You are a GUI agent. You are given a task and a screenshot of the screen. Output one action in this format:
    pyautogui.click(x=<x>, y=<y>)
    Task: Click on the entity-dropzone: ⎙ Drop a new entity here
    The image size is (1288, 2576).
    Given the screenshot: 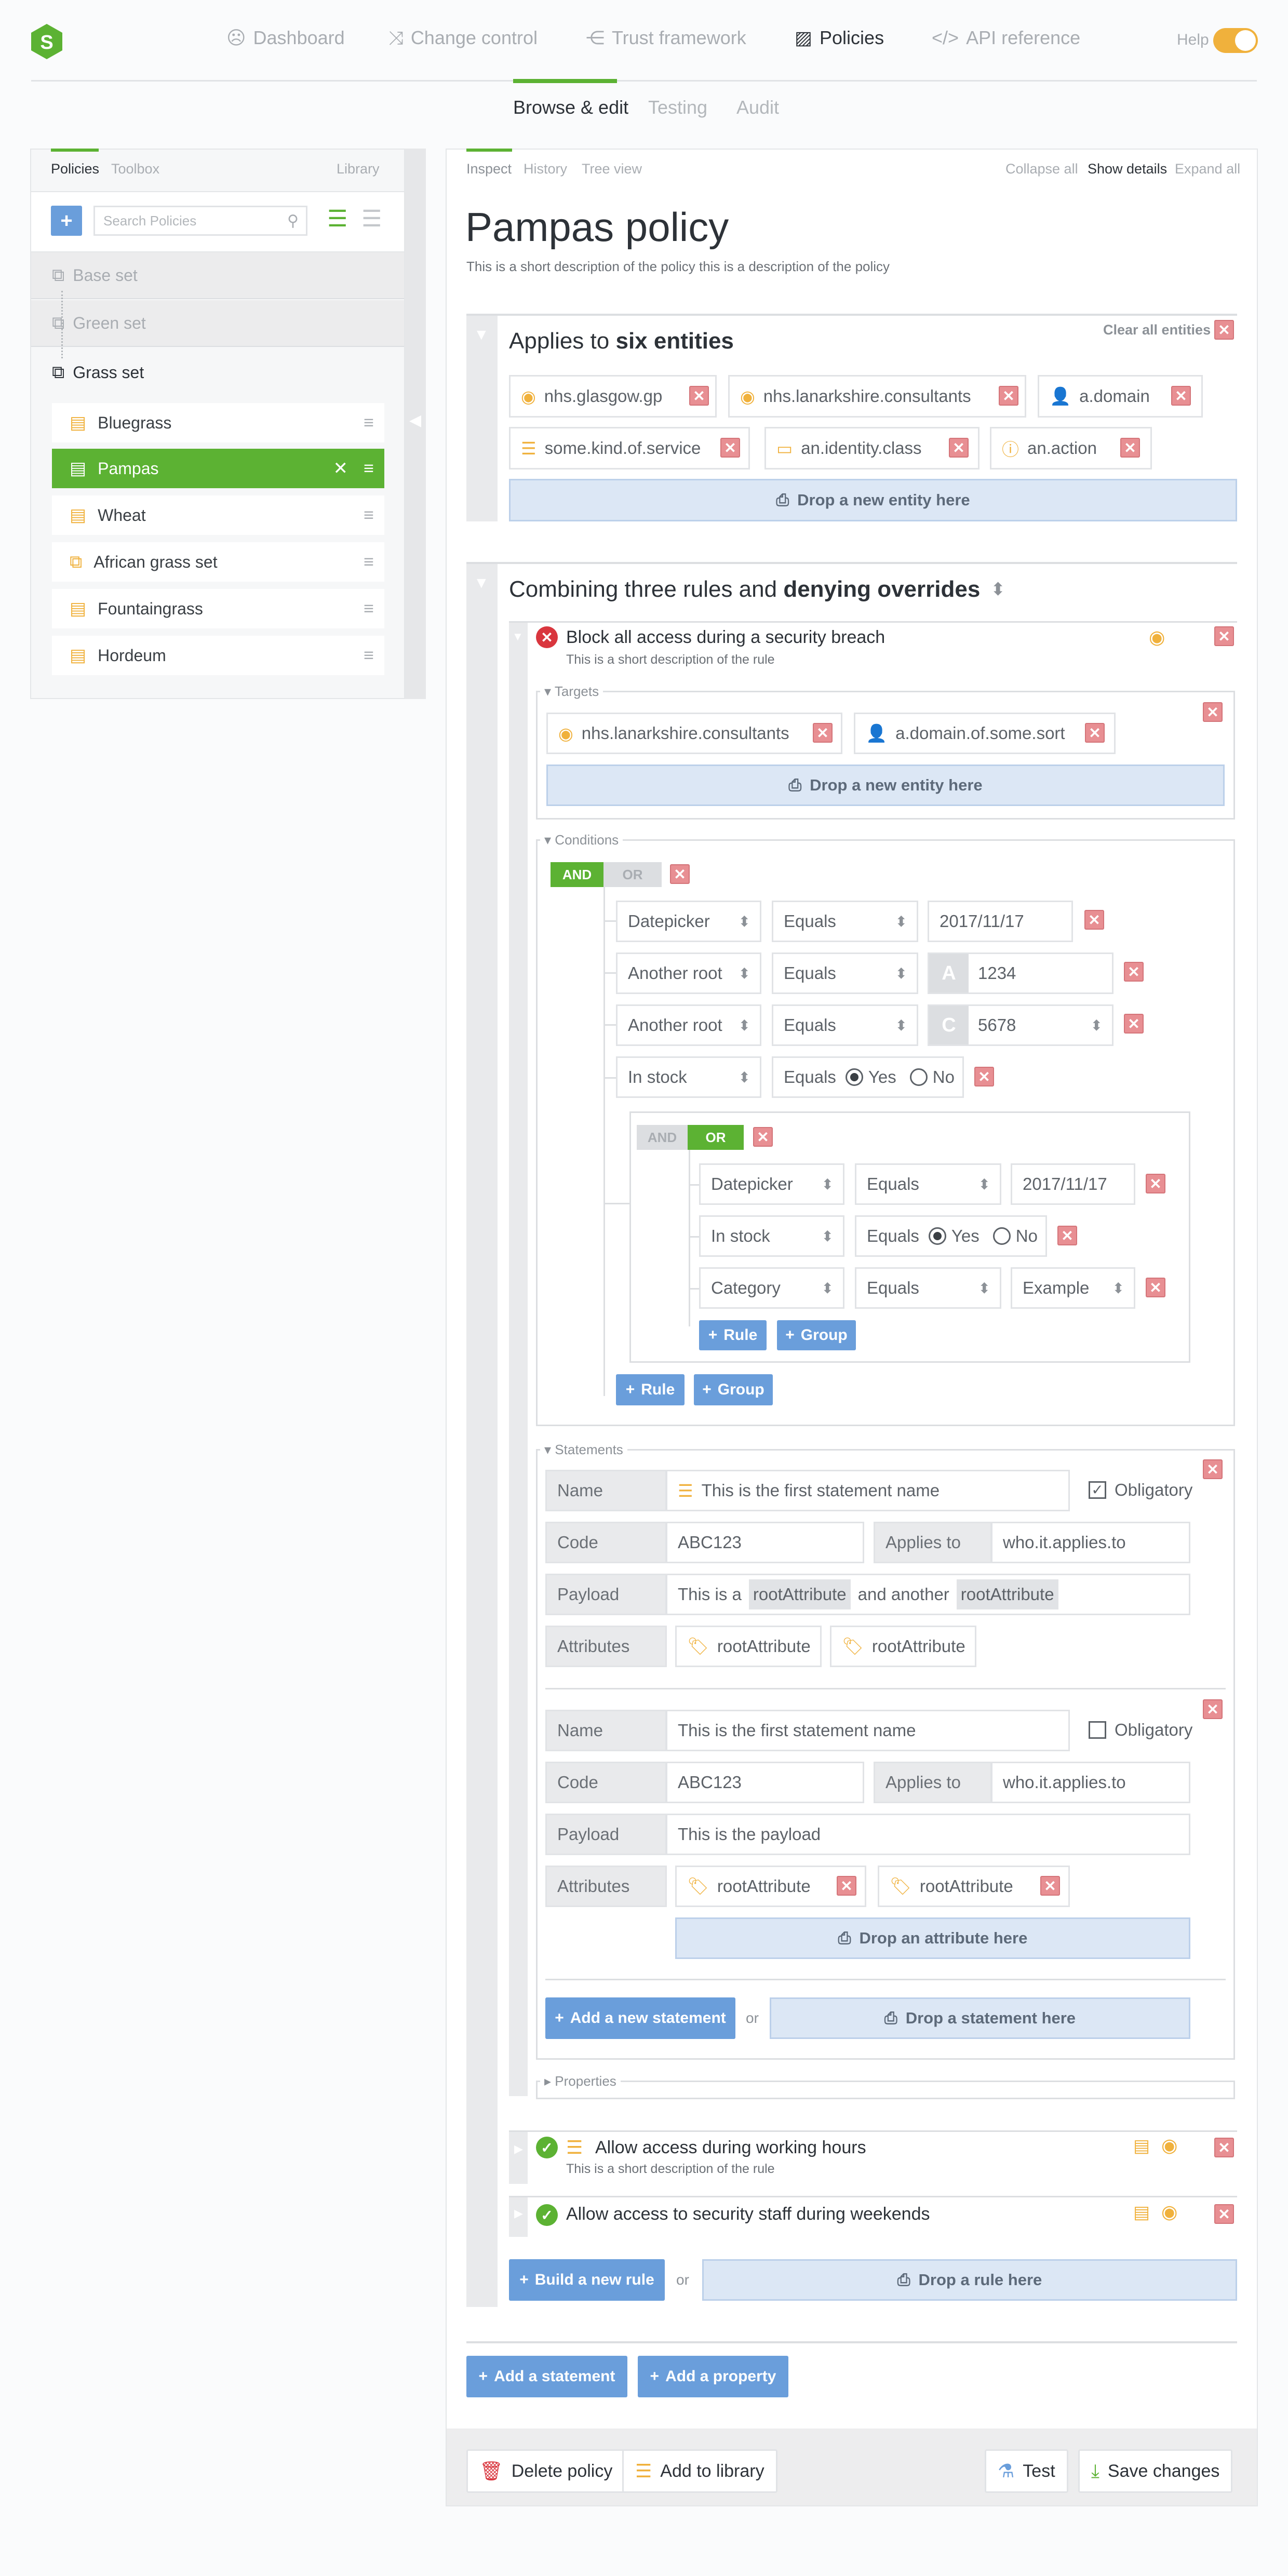 What is the action you would take?
    pyautogui.click(x=873, y=500)
    